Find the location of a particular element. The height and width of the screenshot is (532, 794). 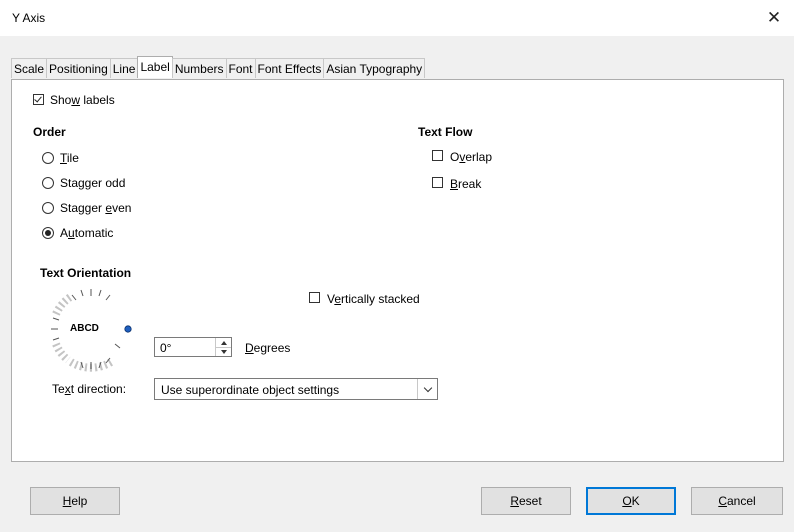

tab-asian-typography: Asian Typography is located at coordinates (374, 68).